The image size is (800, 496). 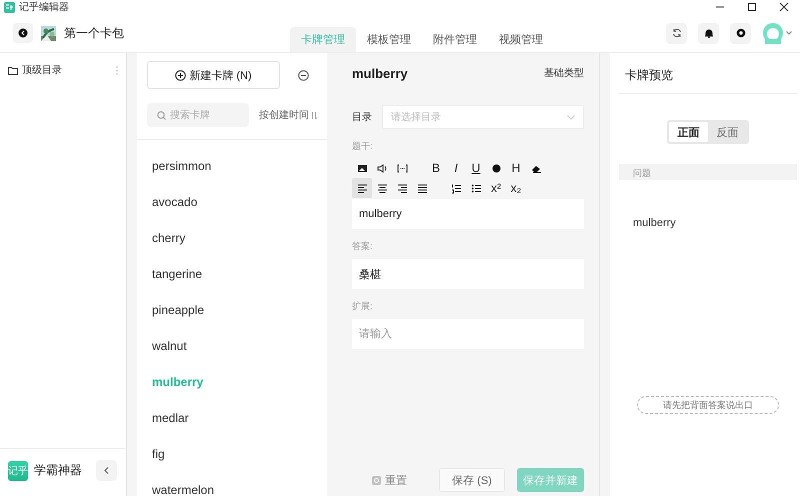 I want to click on panel-title: 卡牌预览, so click(x=708, y=73).